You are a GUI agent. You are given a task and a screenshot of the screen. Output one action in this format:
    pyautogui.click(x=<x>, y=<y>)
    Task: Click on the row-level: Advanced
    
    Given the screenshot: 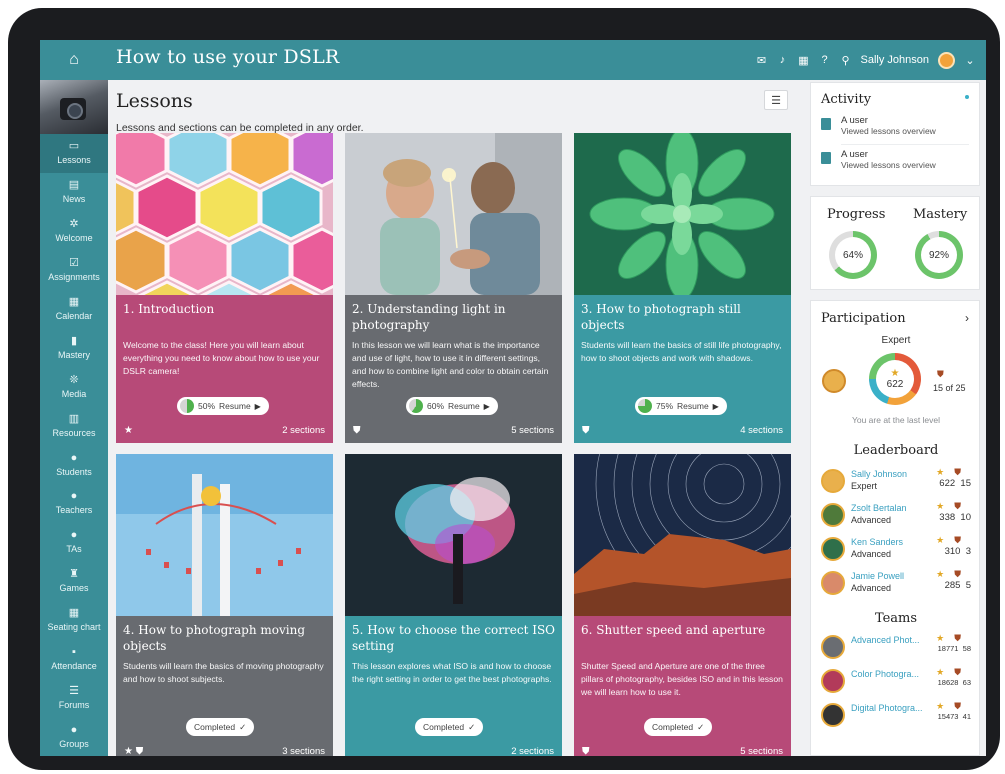 What is the action you would take?
    pyautogui.click(x=871, y=520)
    